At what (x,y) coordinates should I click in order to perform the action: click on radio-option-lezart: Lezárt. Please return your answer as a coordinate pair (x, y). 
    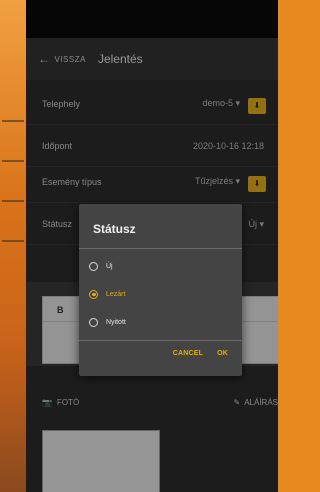
    Looking at the image, I should click on (107, 294).